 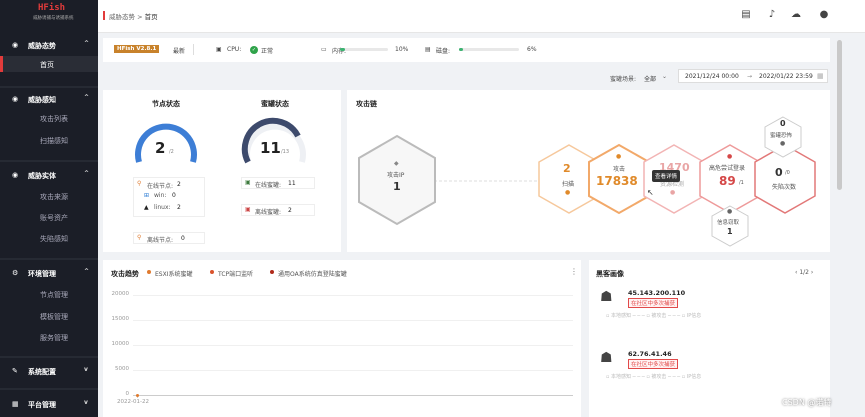 What do you see at coordinates (532, 49) in the screenshot?
I see `disk-percent: 6%` at bounding box center [532, 49].